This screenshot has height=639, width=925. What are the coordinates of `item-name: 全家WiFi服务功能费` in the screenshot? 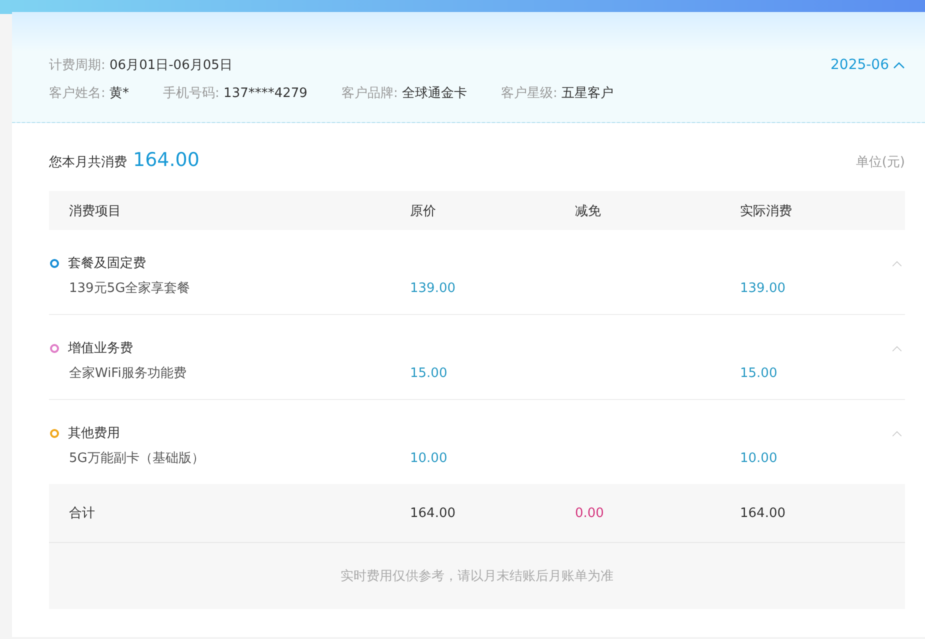 It's located at (128, 373).